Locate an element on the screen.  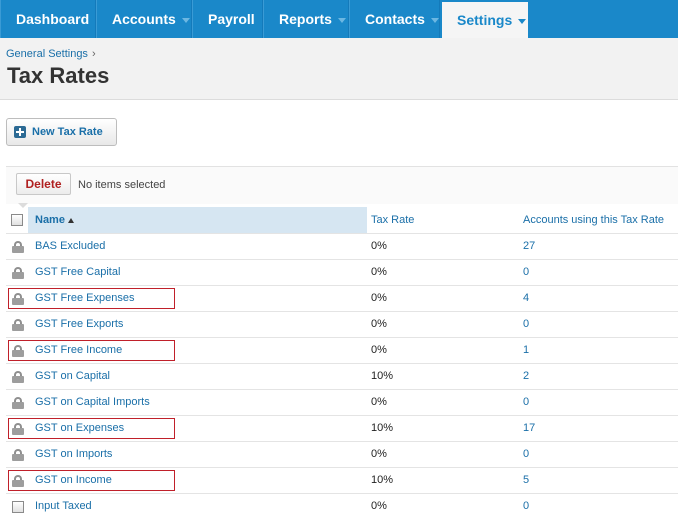
nav-contacts-label: Contacts is located at coordinates (395, 19).